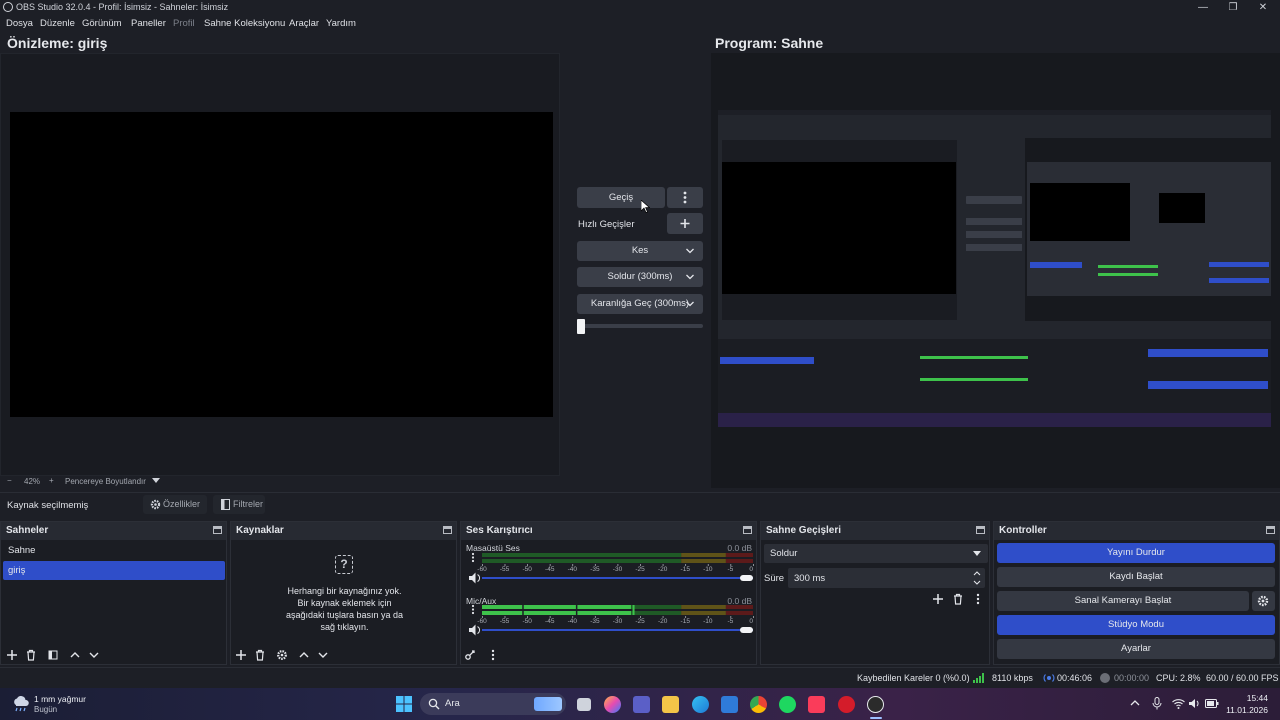 This screenshot has width=1280, height=720. What do you see at coordinates (729, 704) in the screenshot?
I see `store-icon` at bounding box center [729, 704].